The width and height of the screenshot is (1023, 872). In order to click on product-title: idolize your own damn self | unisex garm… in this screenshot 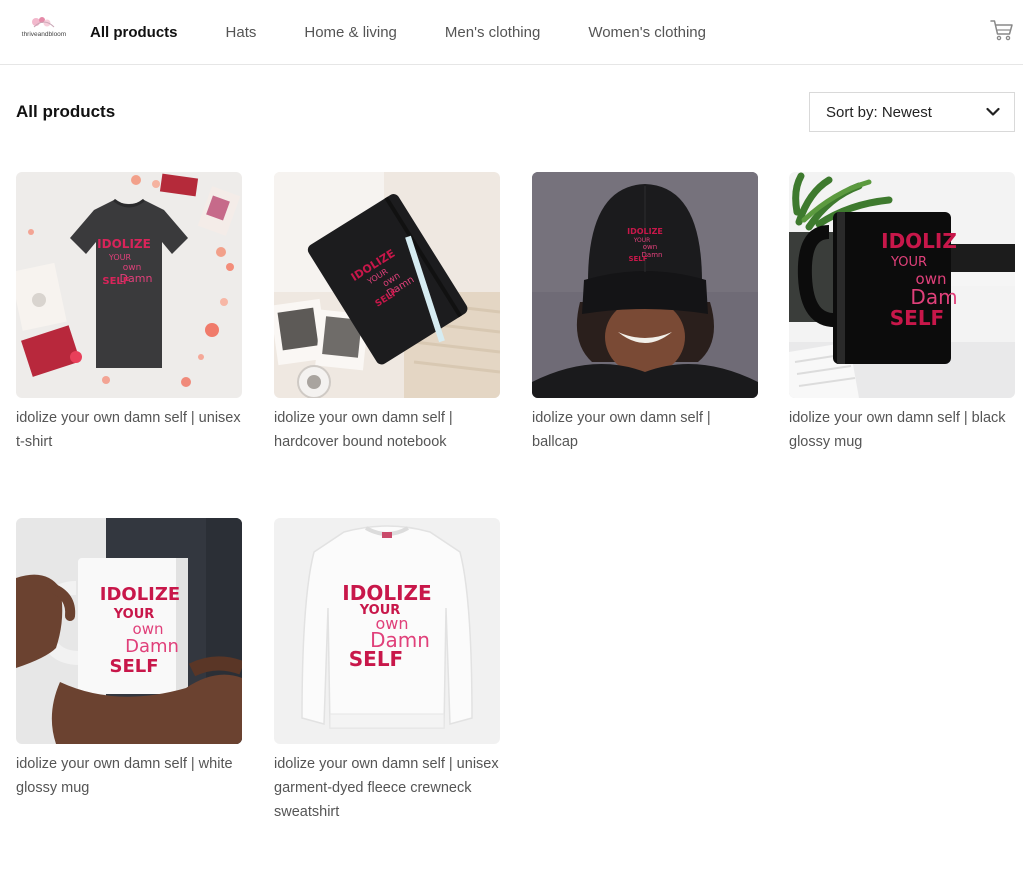, I will do `click(387, 788)`.